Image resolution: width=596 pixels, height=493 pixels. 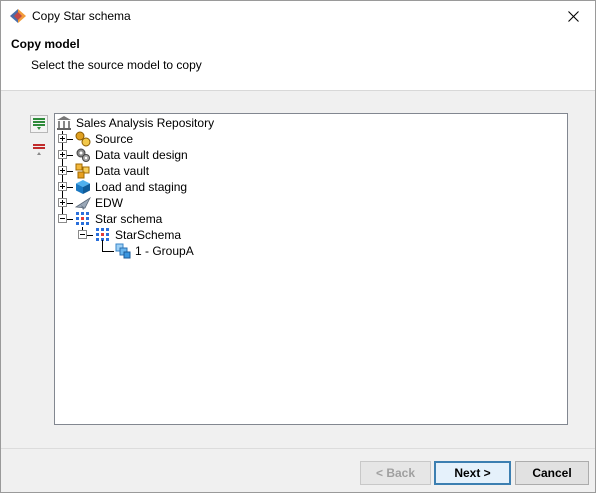 What do you see at coordinates (148, 235) in the screenshot?
I see `tree-item-label: StarSchema` at bounding box center [148, 235].